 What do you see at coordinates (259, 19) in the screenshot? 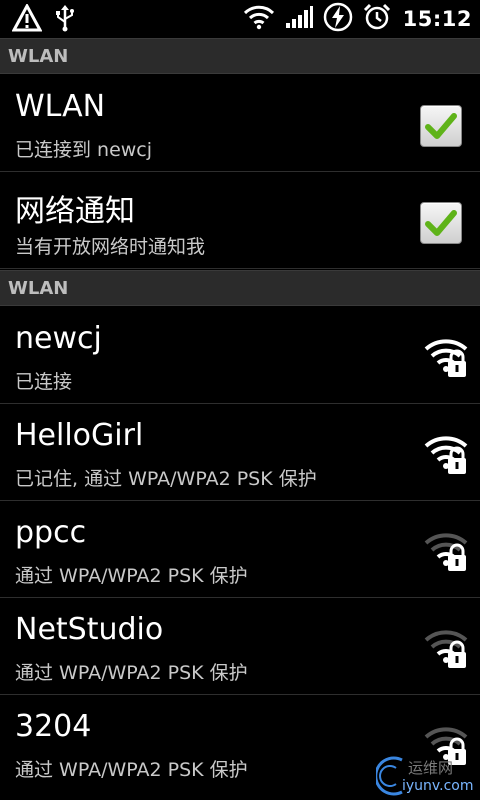
I see `wifi-signal-icon` at bounding box center [259, 19].